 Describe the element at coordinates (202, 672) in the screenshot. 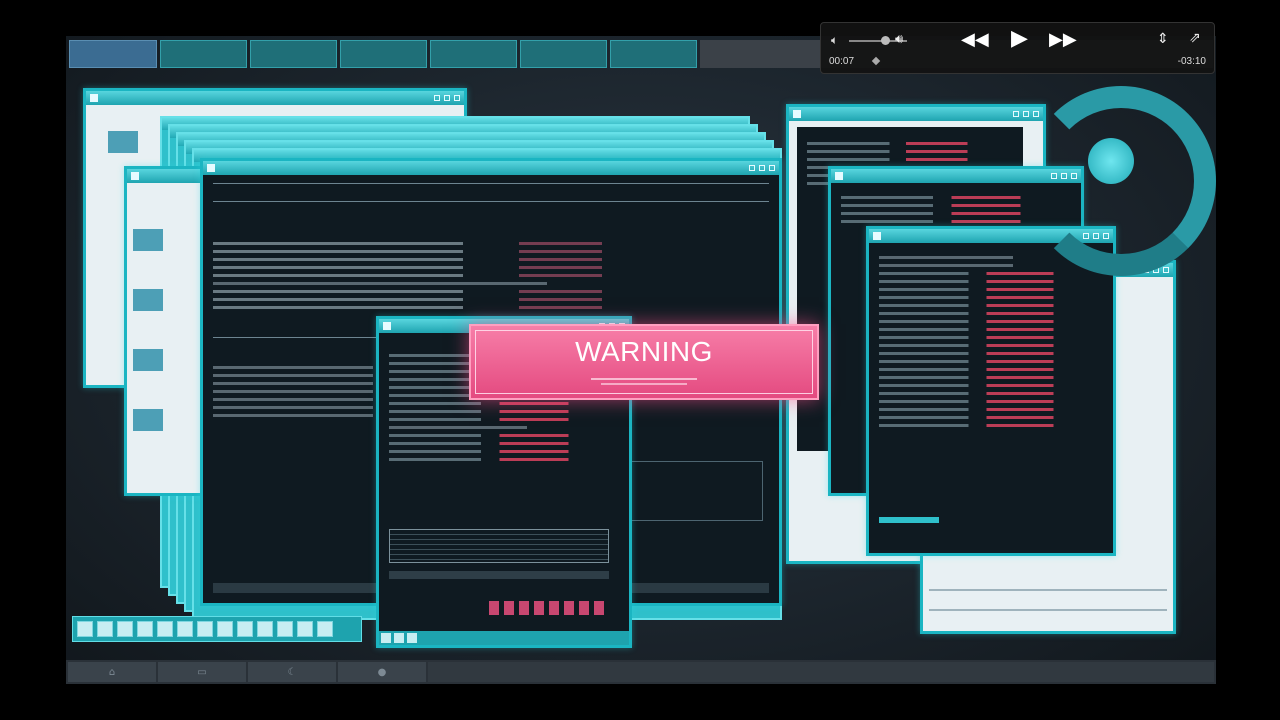

I see `mail-icon: ▭` at that location.